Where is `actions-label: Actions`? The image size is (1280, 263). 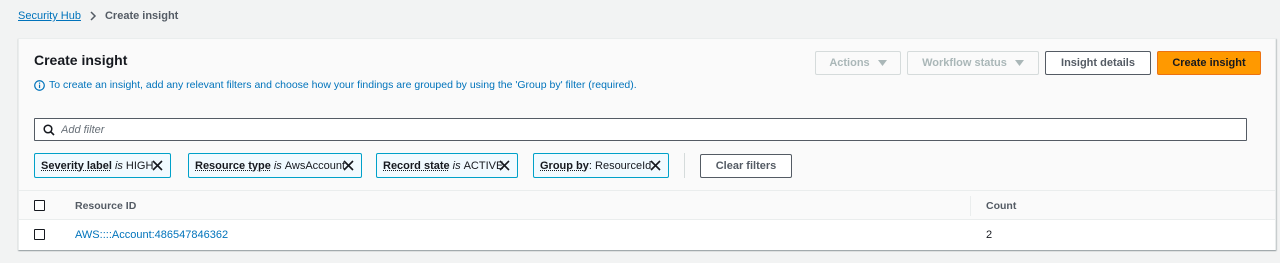
actions-label: Actions is located at coordinates (849, 63).